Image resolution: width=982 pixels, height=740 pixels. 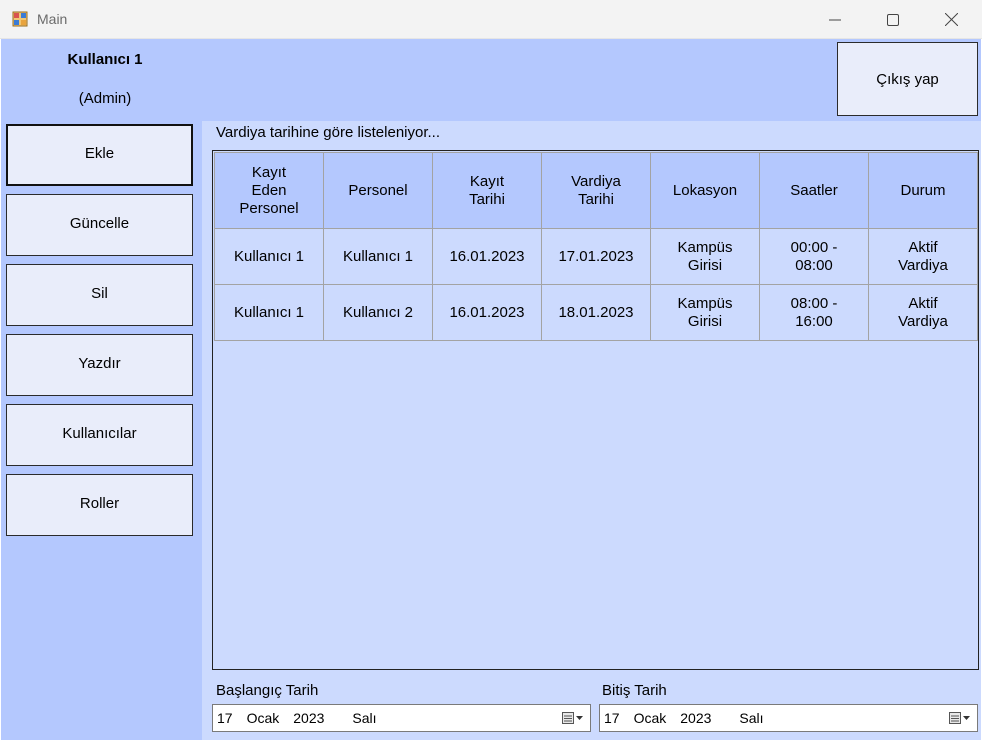 I want to click on close-icon, so click(x=951, y=19).